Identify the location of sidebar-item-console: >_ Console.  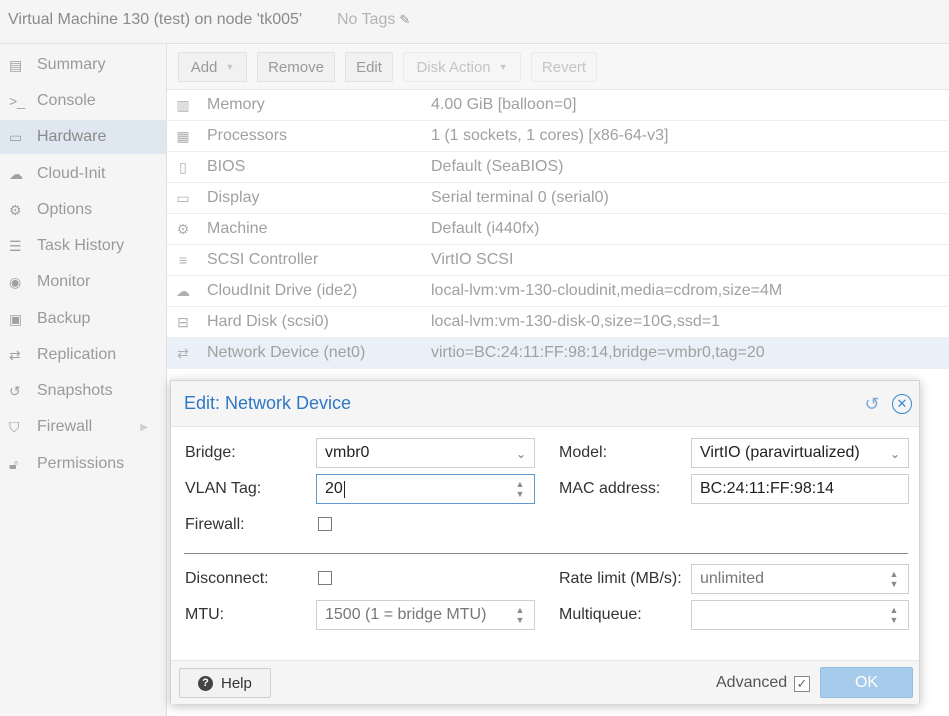
(83, 101).